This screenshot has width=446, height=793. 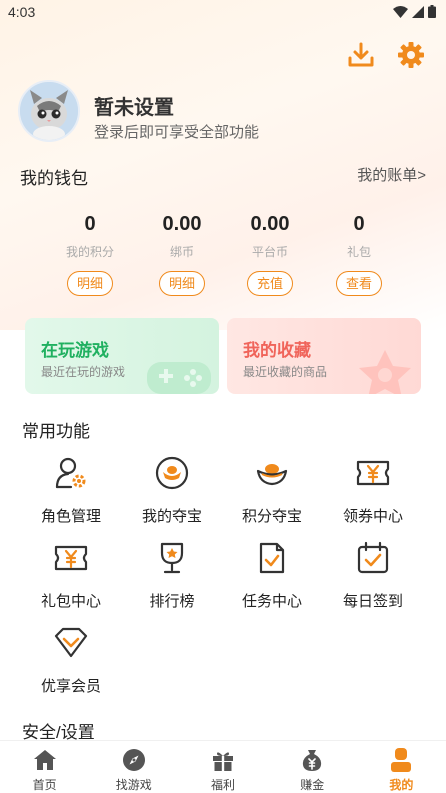 I want to click on vip-member-button: 优享会员, so click(x=71, y=664).